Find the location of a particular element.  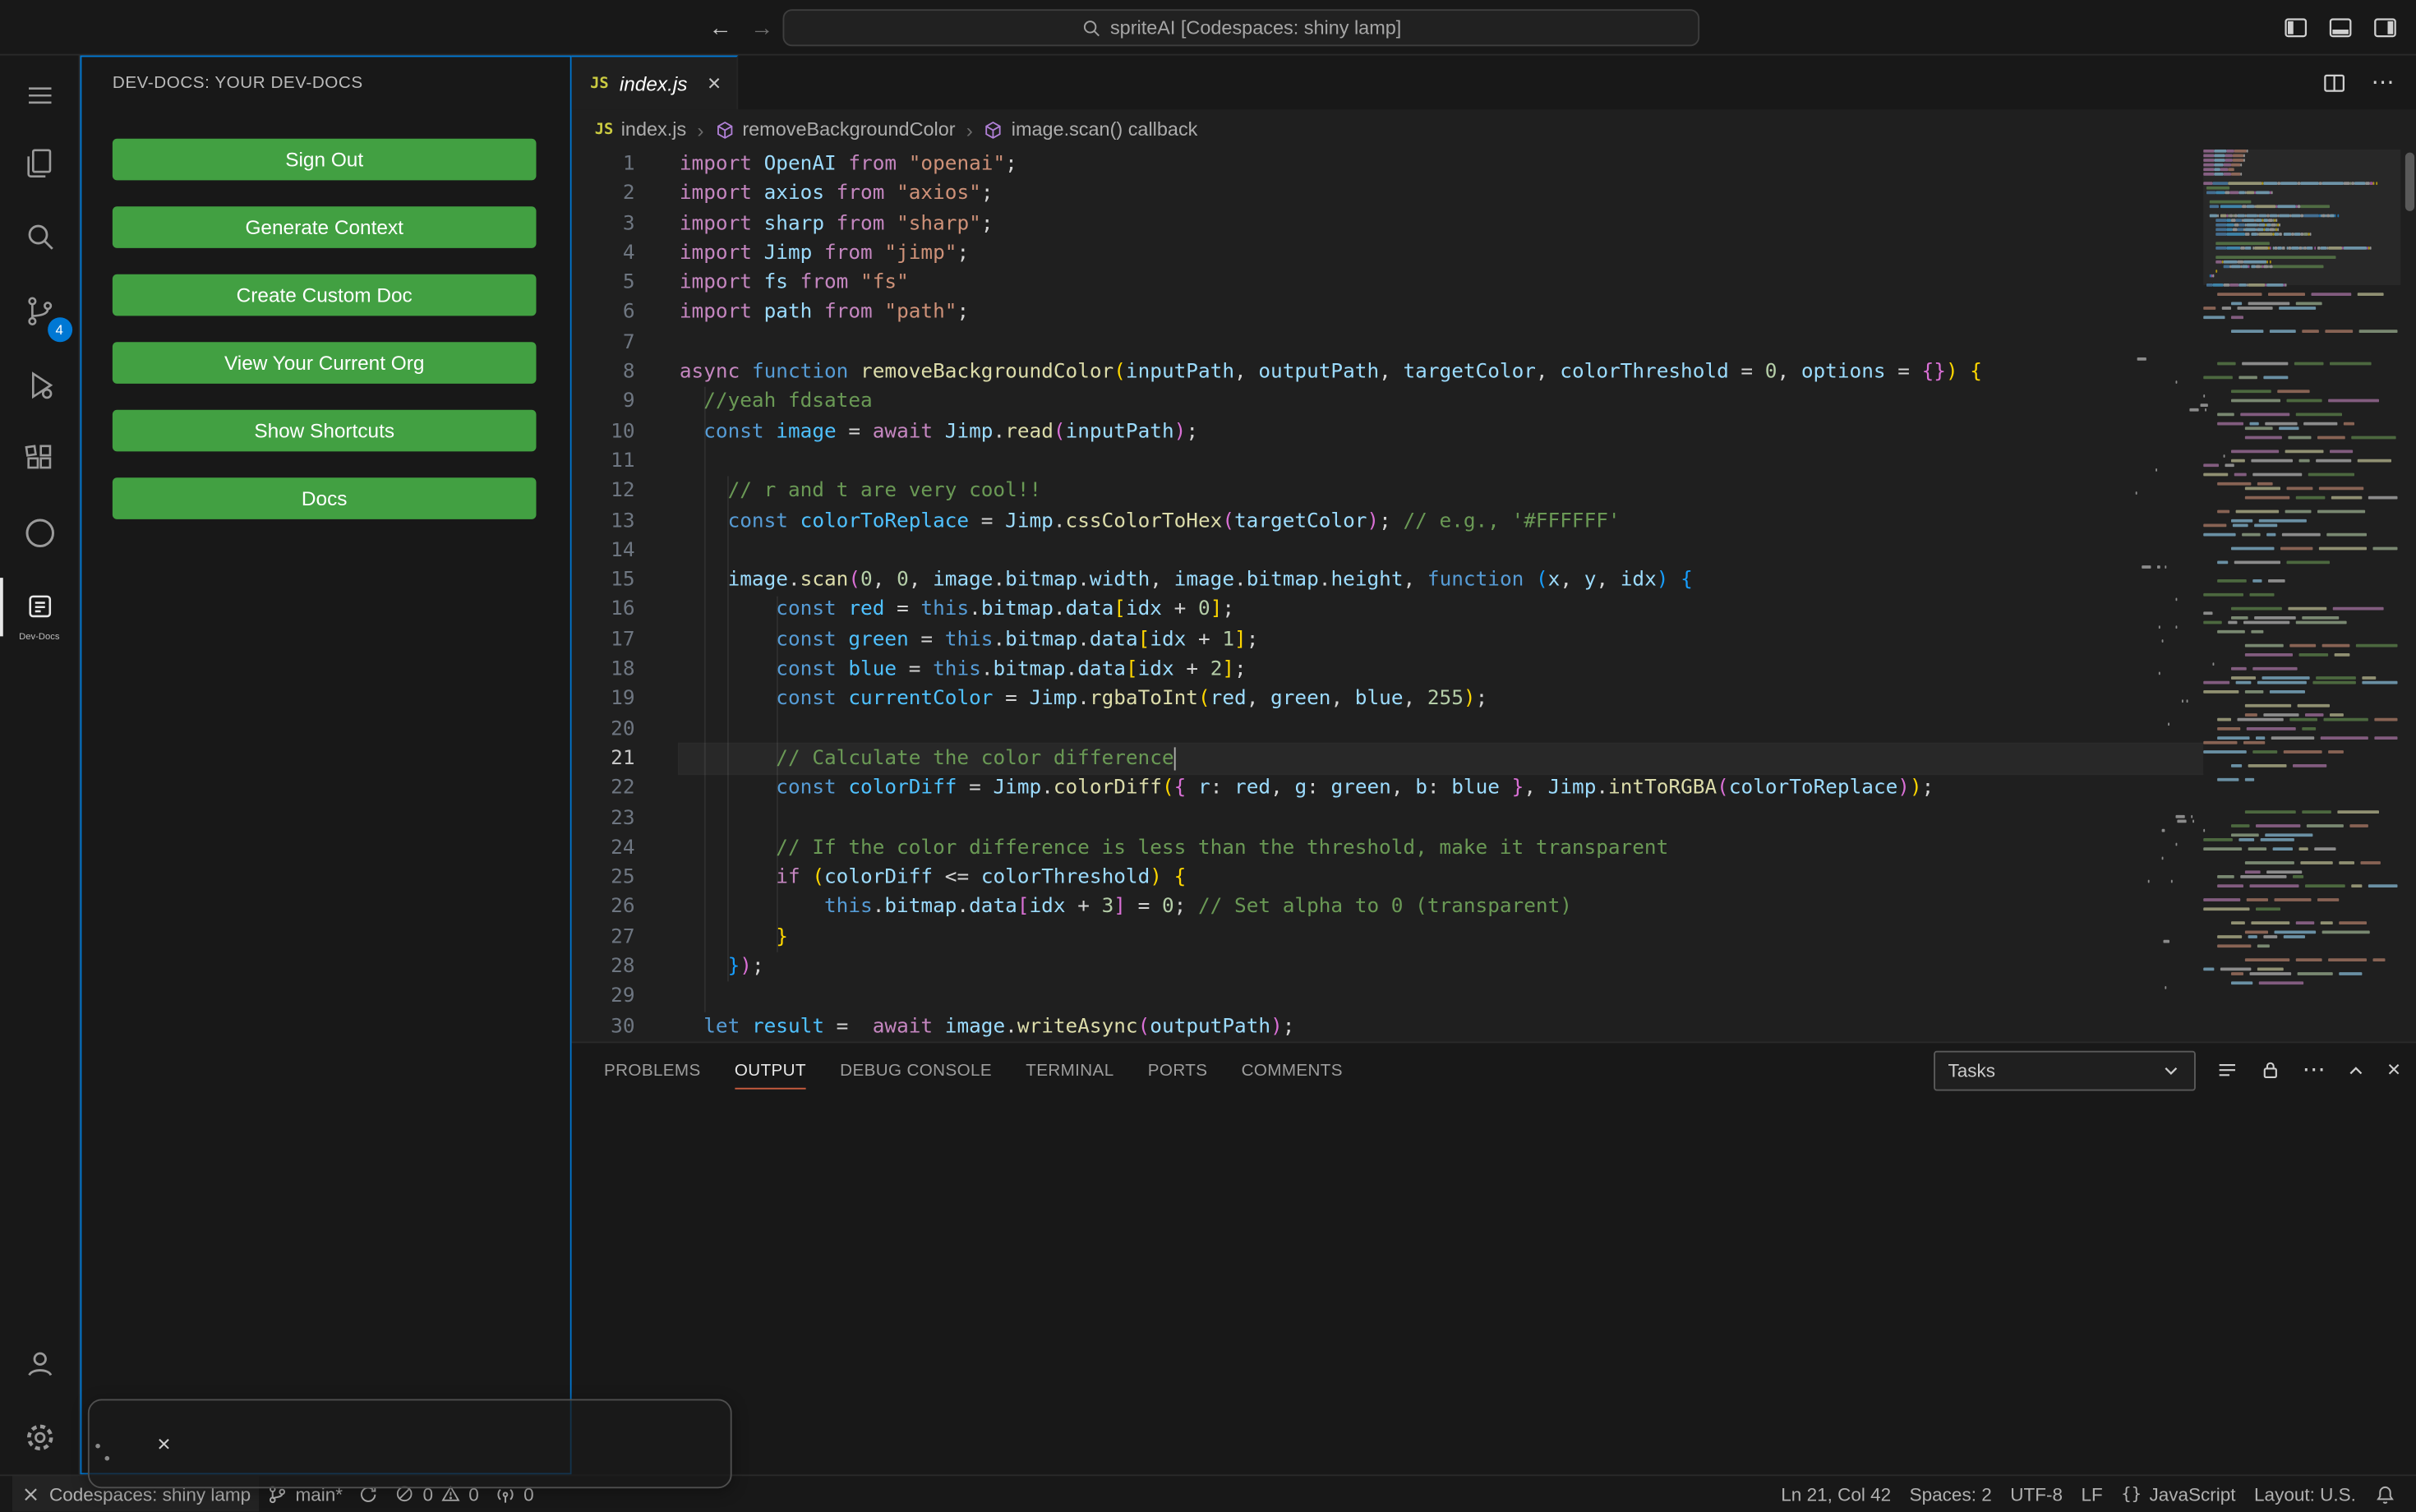

breadcrumb-item: removeBackgroundColor is located at coordinates (836, 130).